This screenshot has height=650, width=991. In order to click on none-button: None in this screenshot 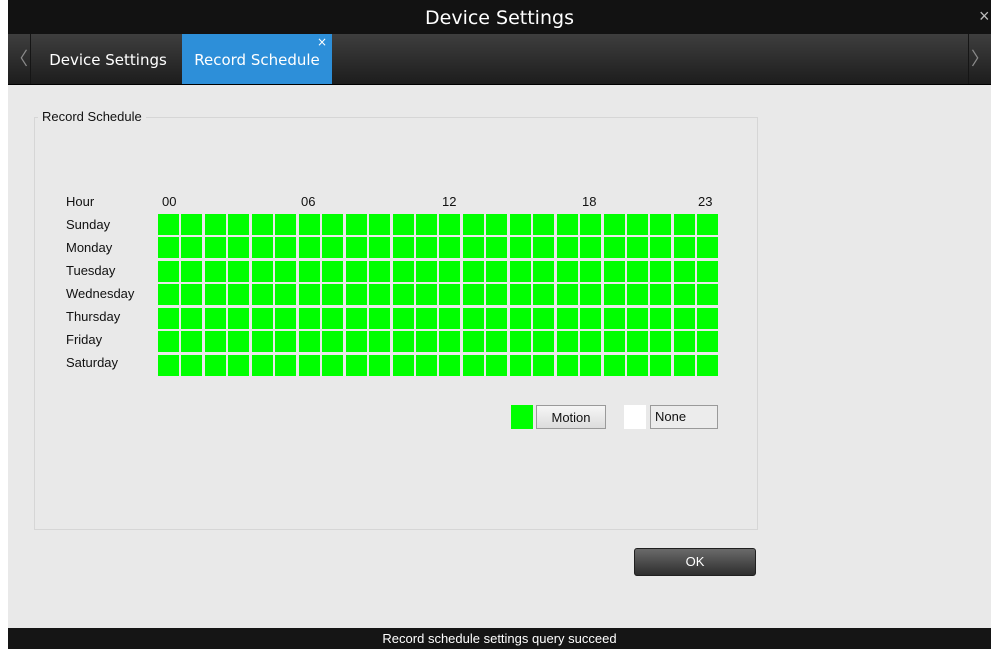, I will do `click(684, 417)`.